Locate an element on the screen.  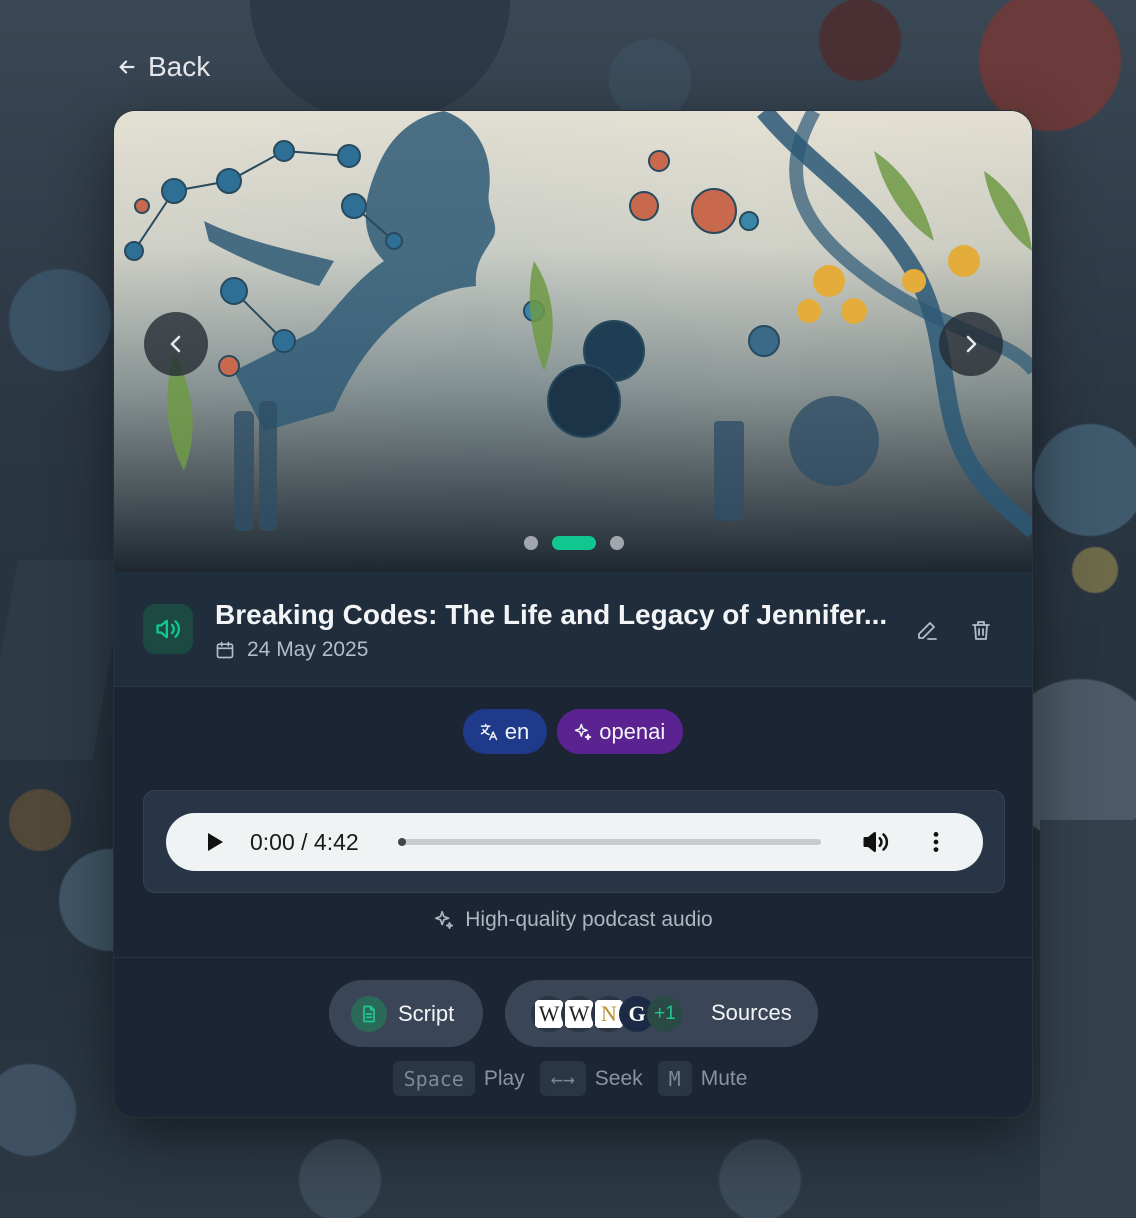
shortcut-key-arrows: ←→ is located at coordinates (562, 1078).